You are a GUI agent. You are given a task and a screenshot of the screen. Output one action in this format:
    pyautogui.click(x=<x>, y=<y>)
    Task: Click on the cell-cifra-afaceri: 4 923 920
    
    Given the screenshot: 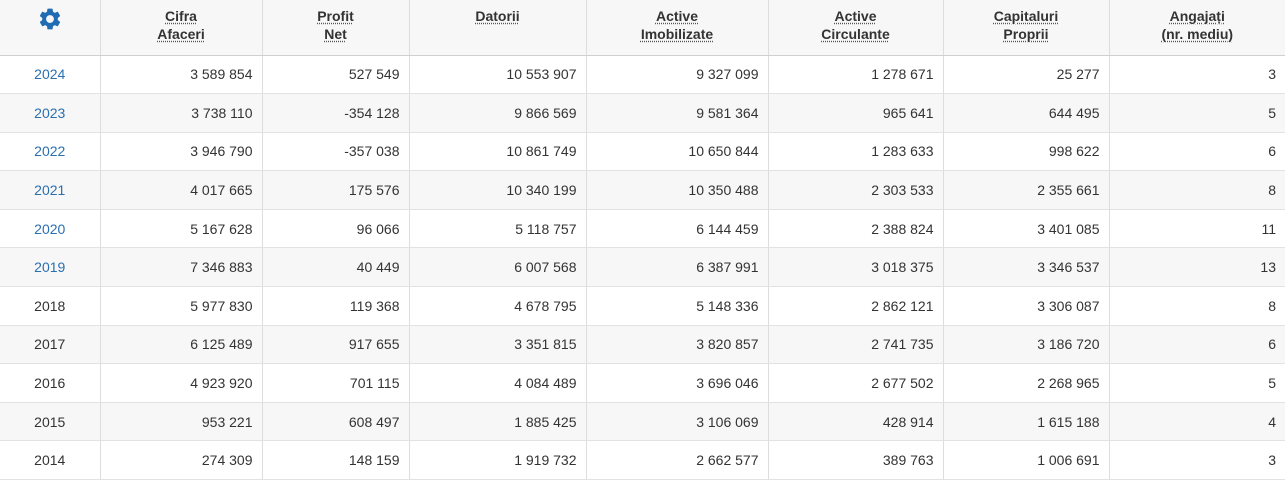 What is the action you would take?
    pyautogui.click(x=181, y=383)
    